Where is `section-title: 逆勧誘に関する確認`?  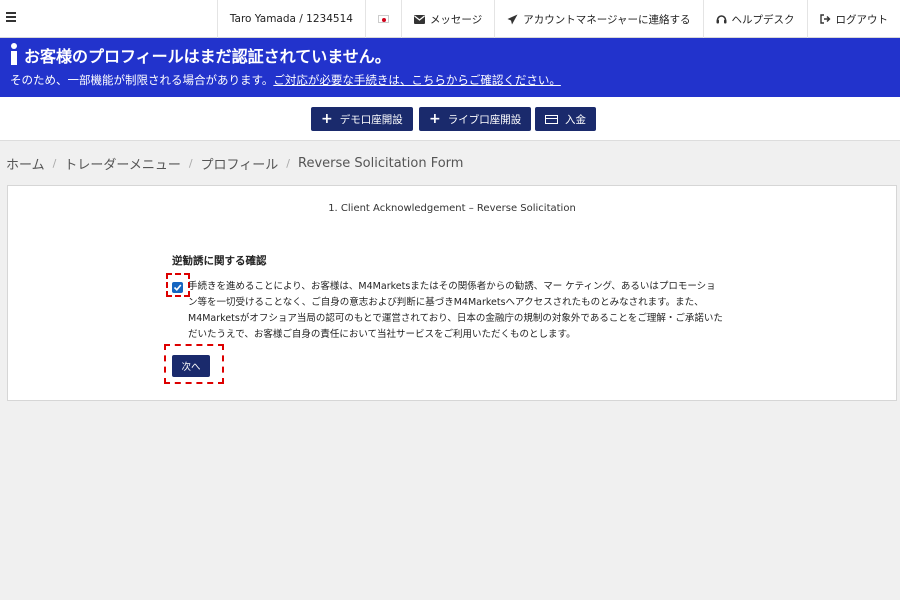 section-title: 逆勧誘に関する確認 is located at coordinates (219, 261).